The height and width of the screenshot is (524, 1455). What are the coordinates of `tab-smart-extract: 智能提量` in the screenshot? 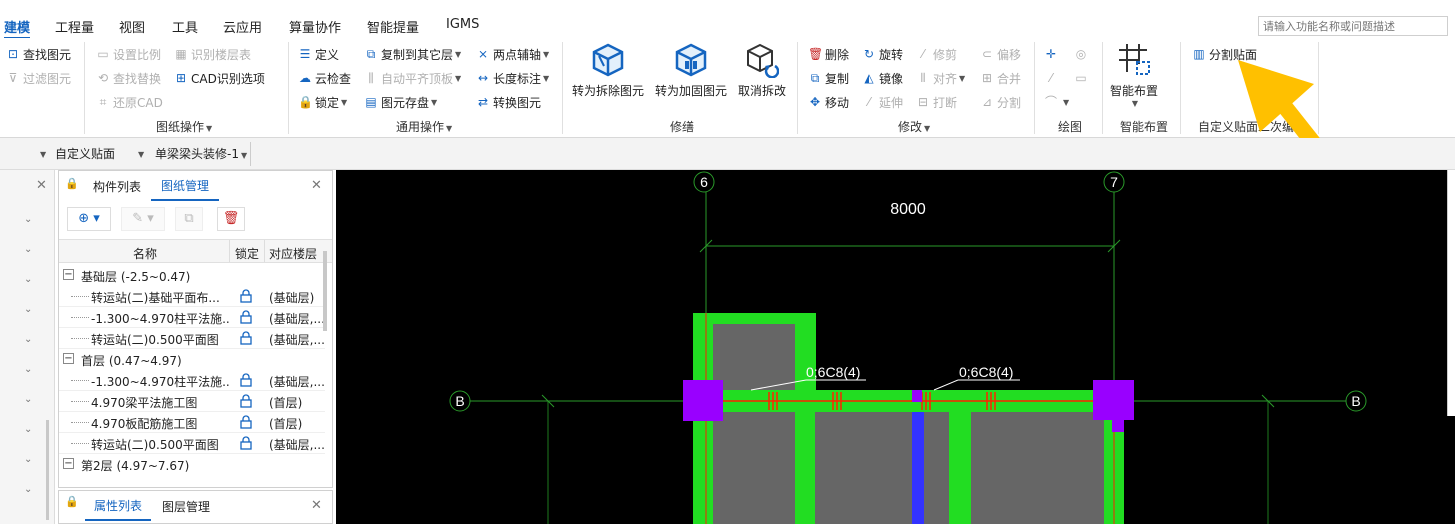 It's located at (393, 27).